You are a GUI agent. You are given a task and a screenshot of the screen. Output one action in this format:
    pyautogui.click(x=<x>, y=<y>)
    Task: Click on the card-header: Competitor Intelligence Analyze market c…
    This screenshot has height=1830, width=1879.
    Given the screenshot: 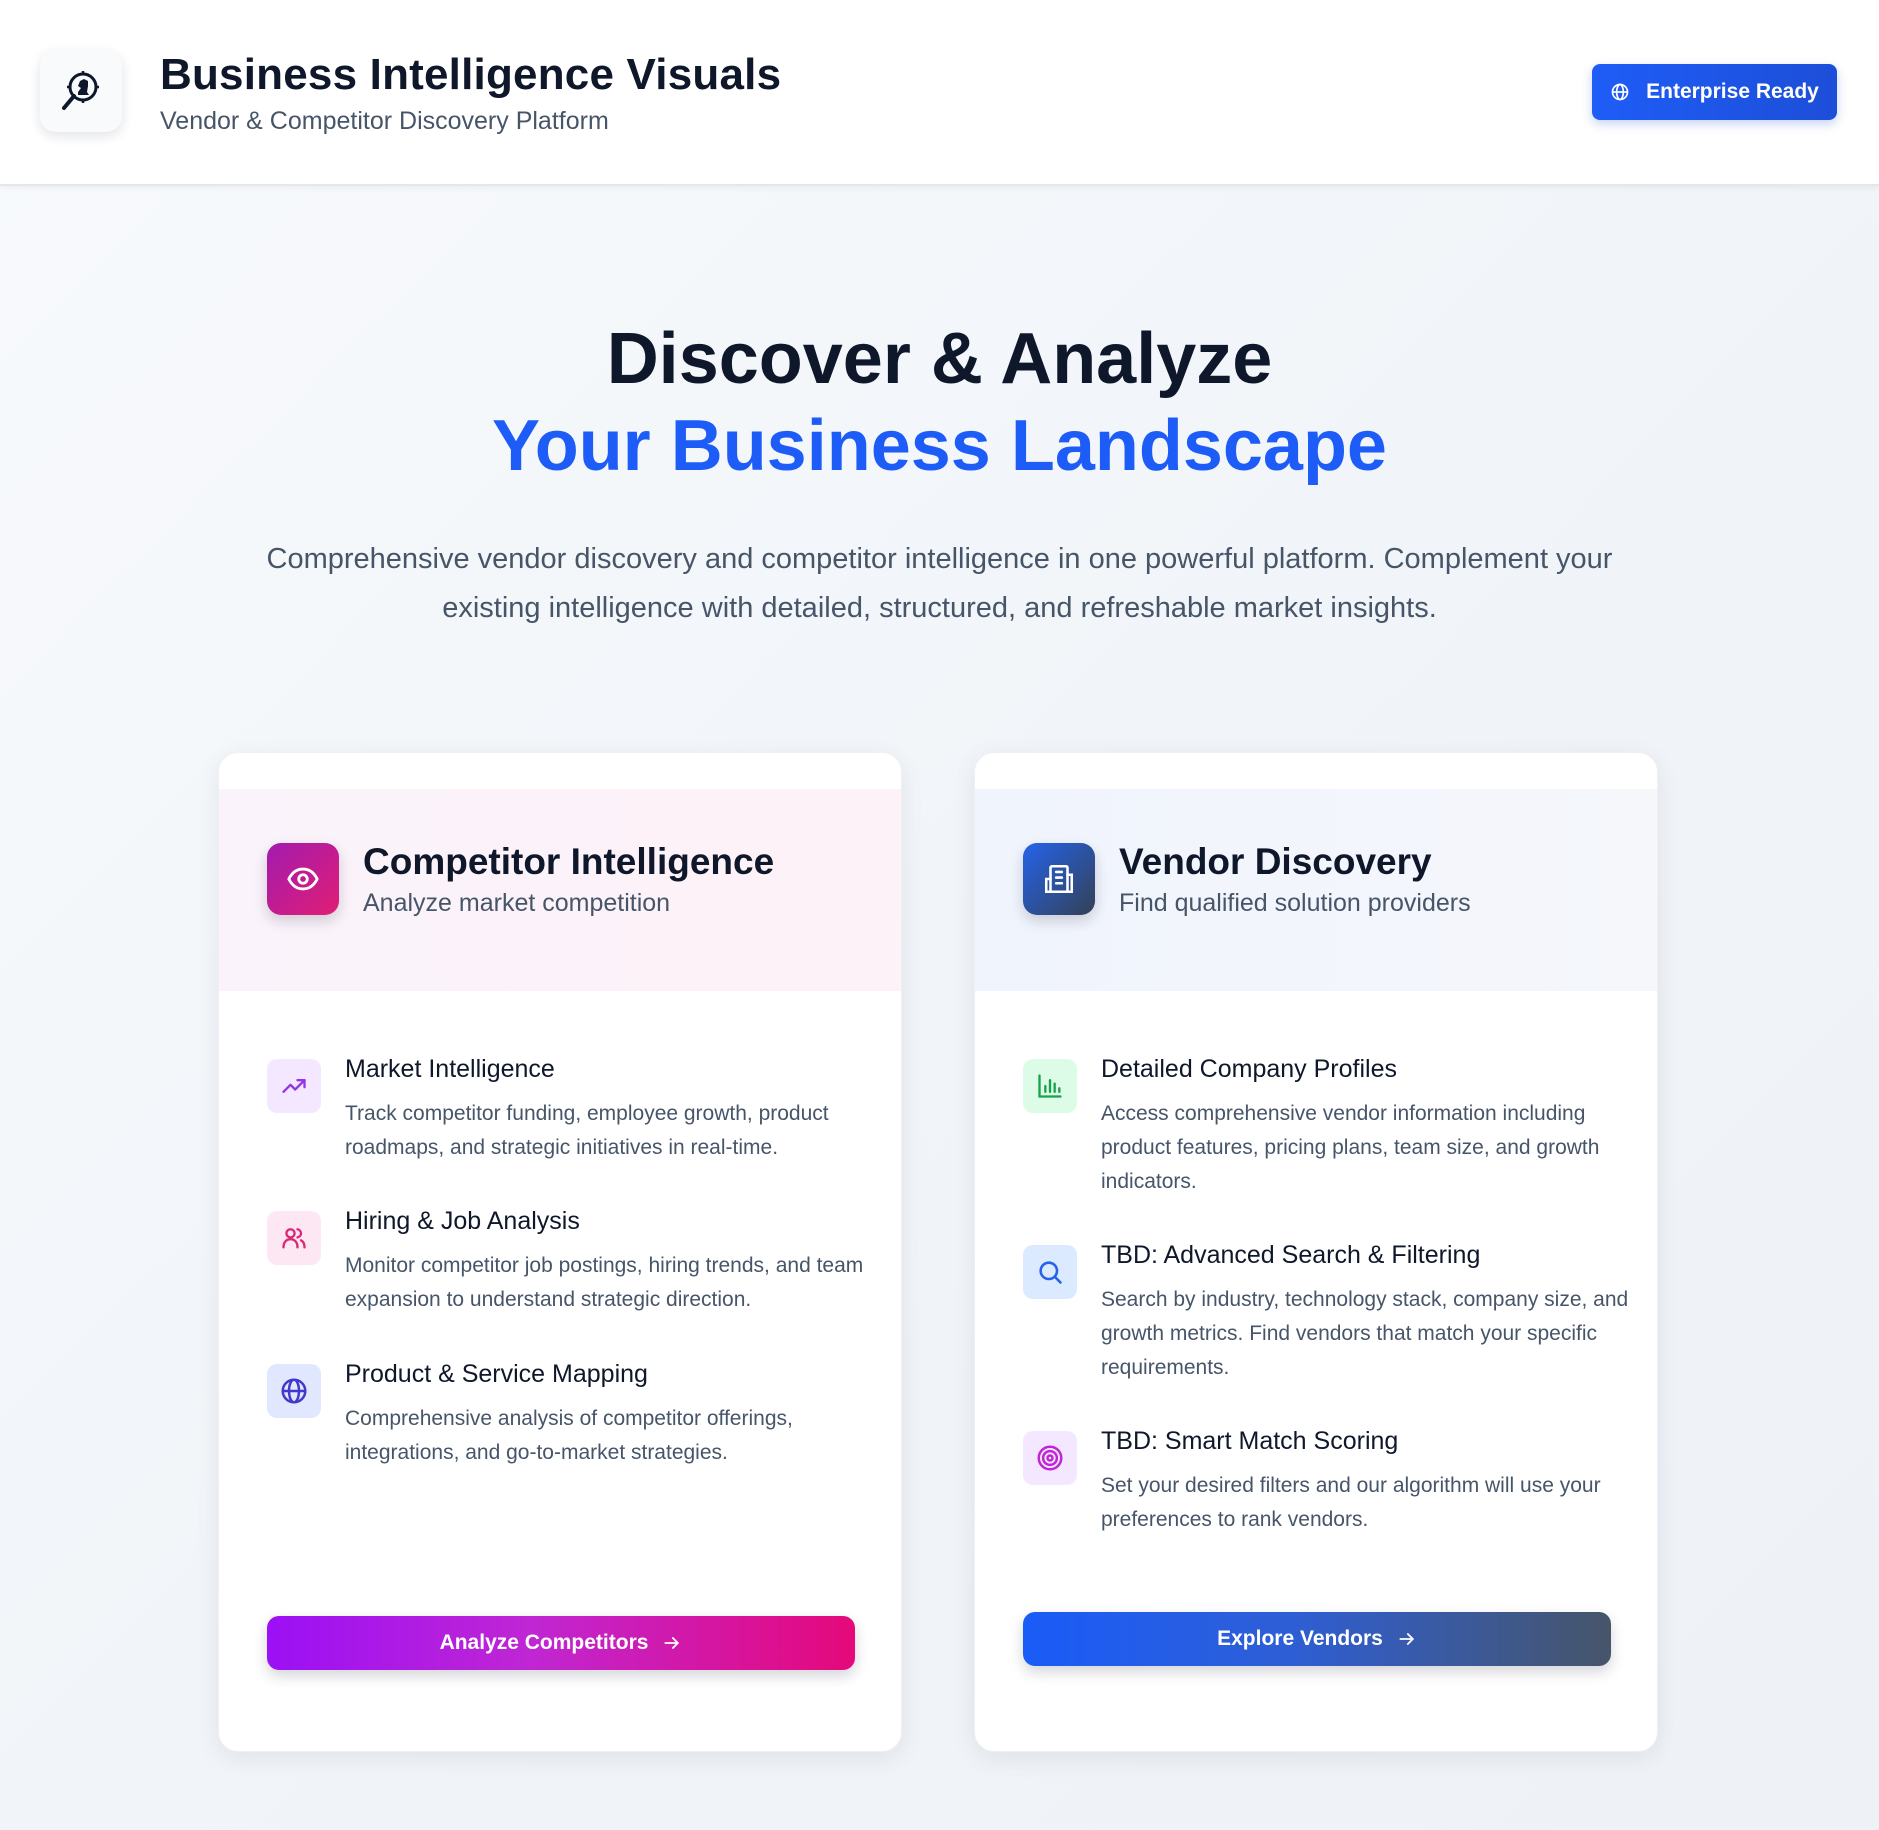 What is the action you would take?
    pyautogui.click(x=560, y=890)
    